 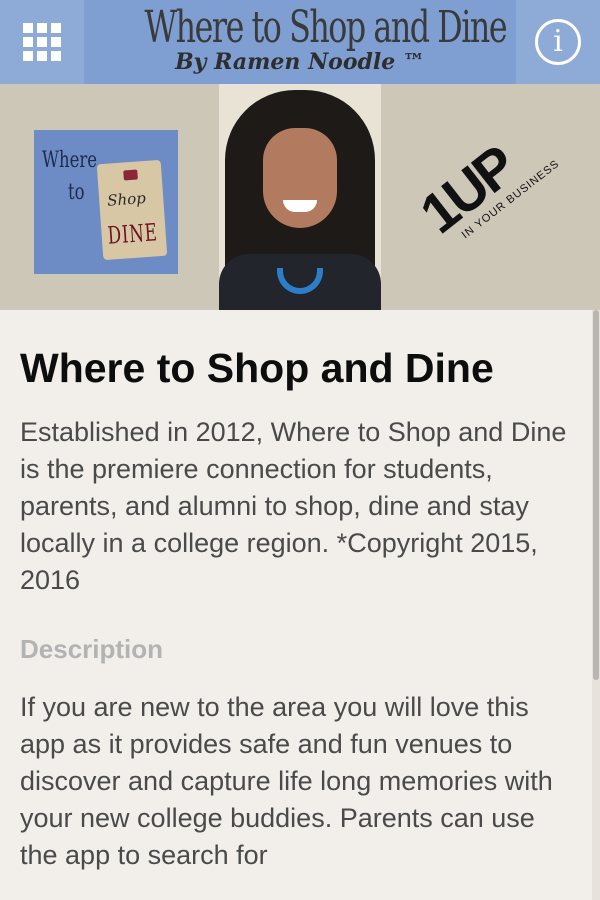 I want to click on grid-icon, so click(x=42, y=42).